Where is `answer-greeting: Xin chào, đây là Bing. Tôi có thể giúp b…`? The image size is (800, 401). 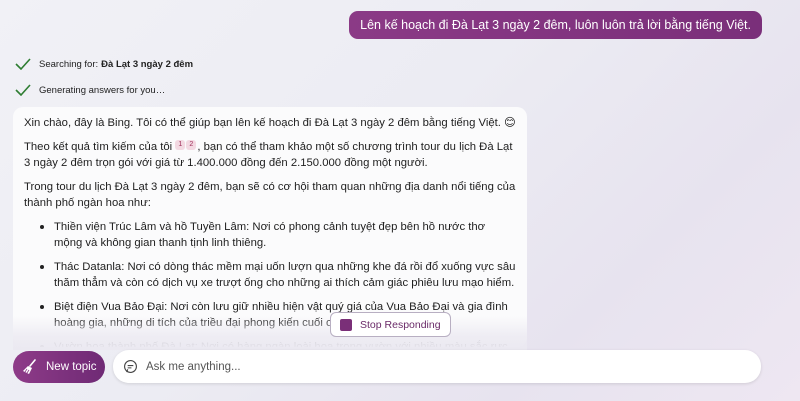 answer-greeting: Xin chào, đây là Bing. Tôi có thể giúp b… is located at coordinates (270, 123).